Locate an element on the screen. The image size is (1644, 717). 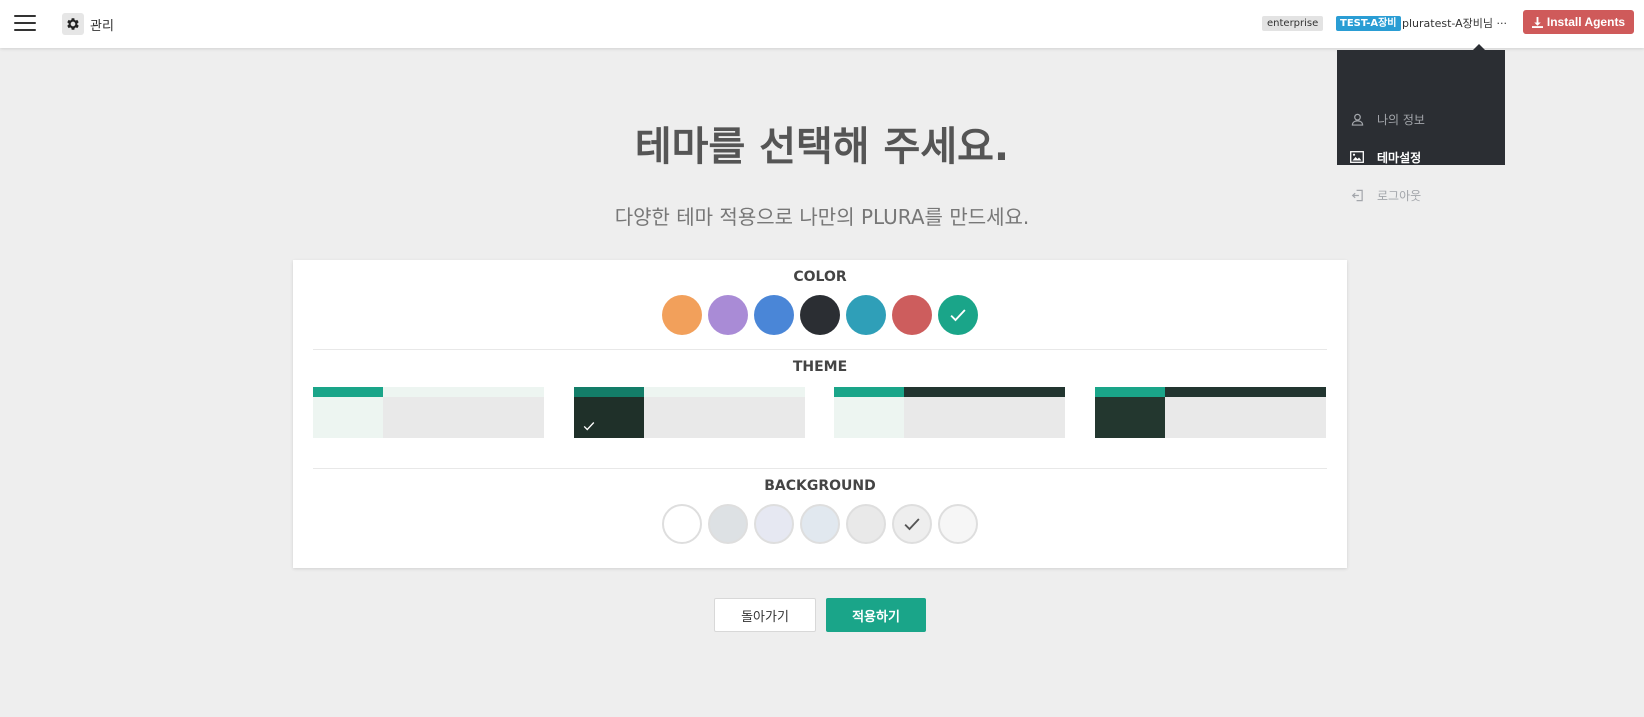
menu-item-my-info: 나의 정보 is located at coordinates (1421, 119).